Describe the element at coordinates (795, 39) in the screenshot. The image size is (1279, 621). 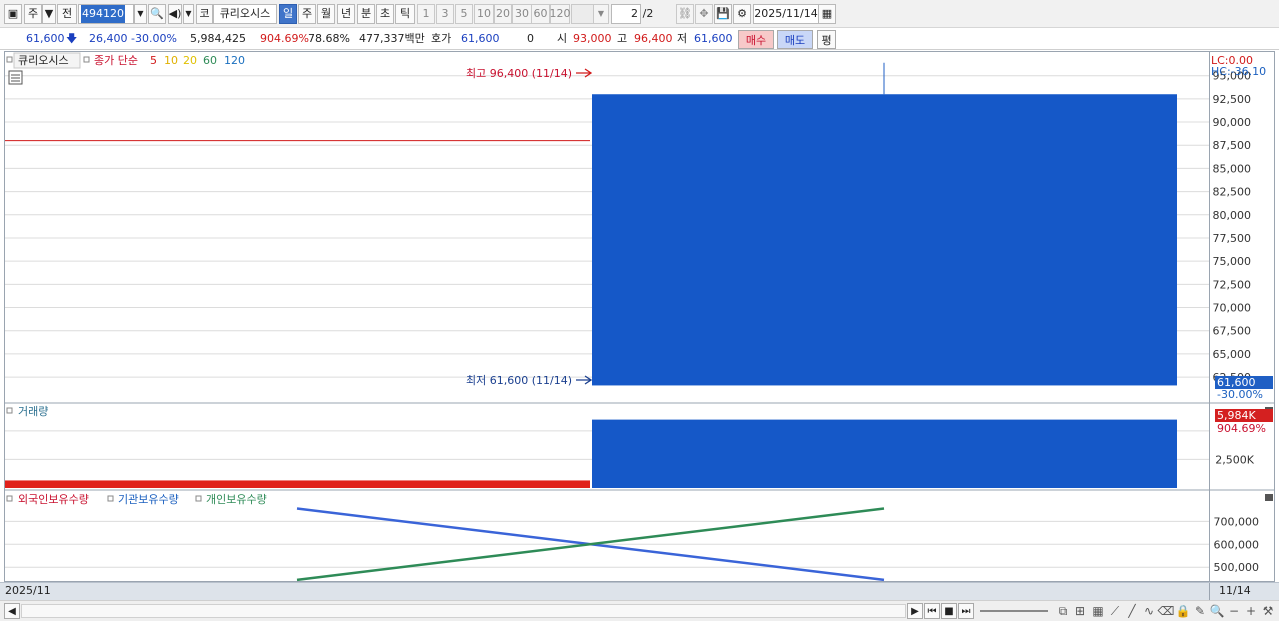
I see `sell-button: 매도` at that location.